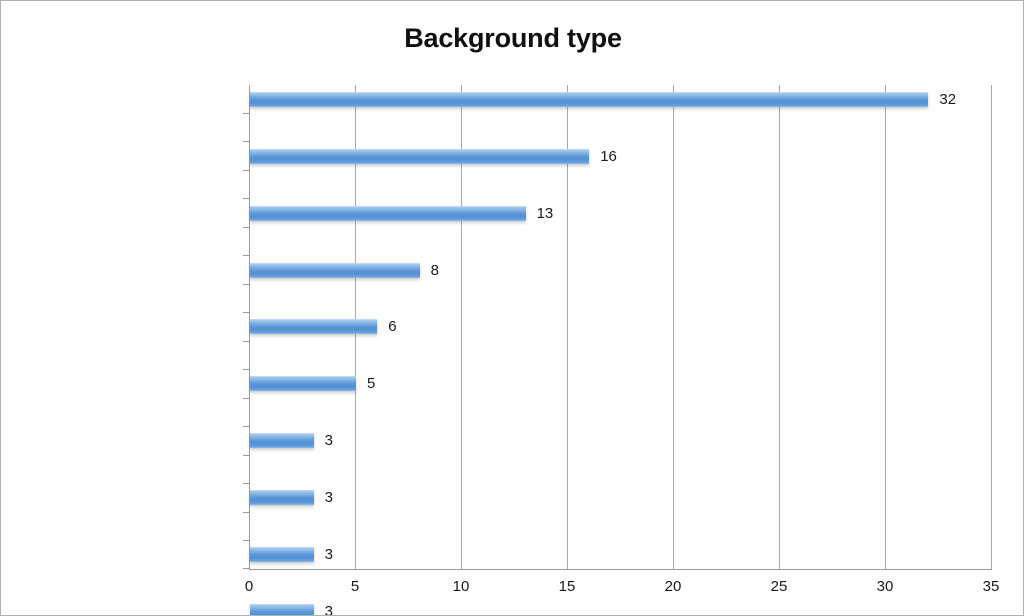  Describe the element at coordinates (617, 470) in the screenshot. I see `bar-row: purple1` at that location.